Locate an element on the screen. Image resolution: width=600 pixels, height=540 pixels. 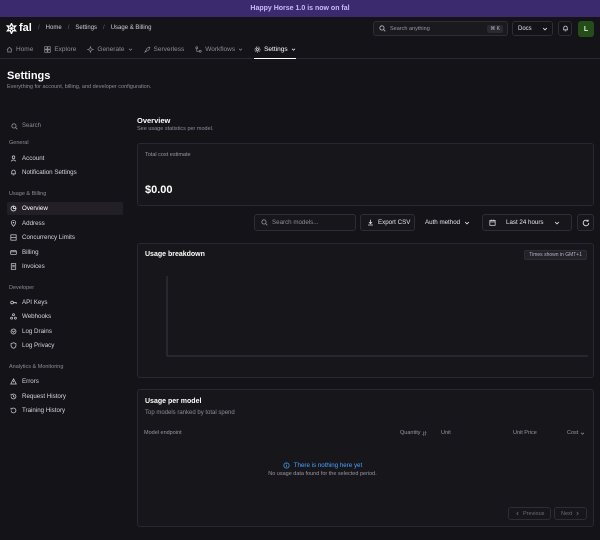
docs-dropdown: Docs is located at coordinates (532, 28).